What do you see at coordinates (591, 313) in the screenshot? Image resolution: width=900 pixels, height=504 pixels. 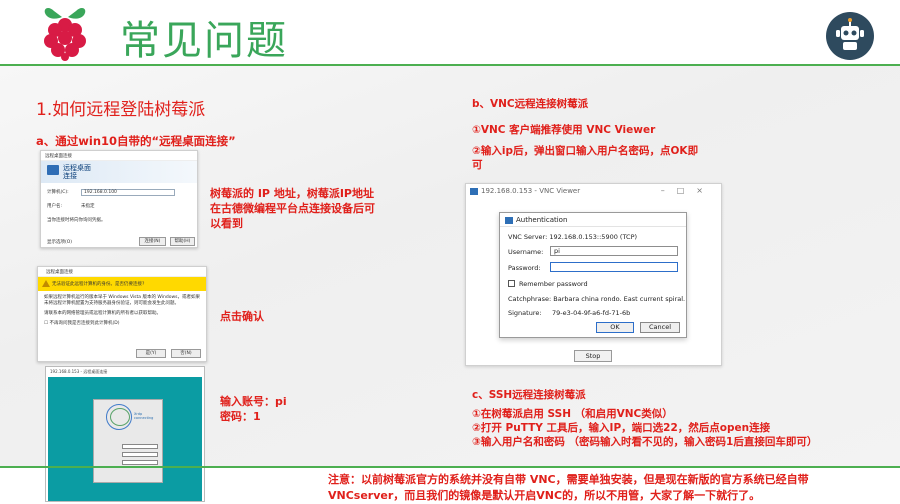 I see `auth-signature-value: 79-e3-04-9f-a6-fd-71-6b` at bounding box center [591, 313].